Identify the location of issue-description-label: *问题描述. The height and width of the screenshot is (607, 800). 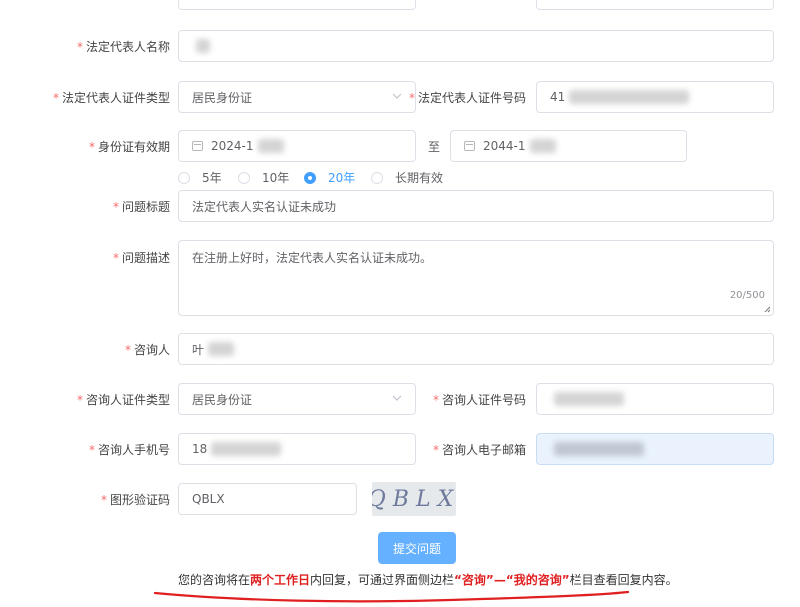
(141, 257).